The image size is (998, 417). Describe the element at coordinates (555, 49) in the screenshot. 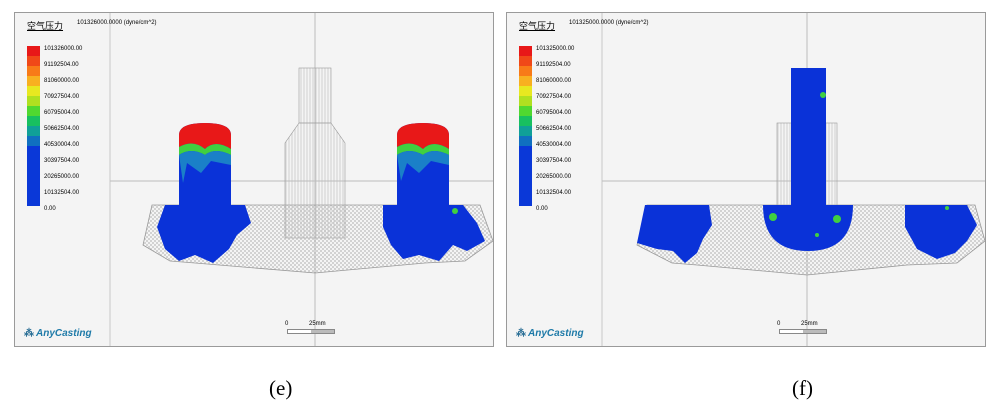

I see `legend-label: 101325000.00` at that location.